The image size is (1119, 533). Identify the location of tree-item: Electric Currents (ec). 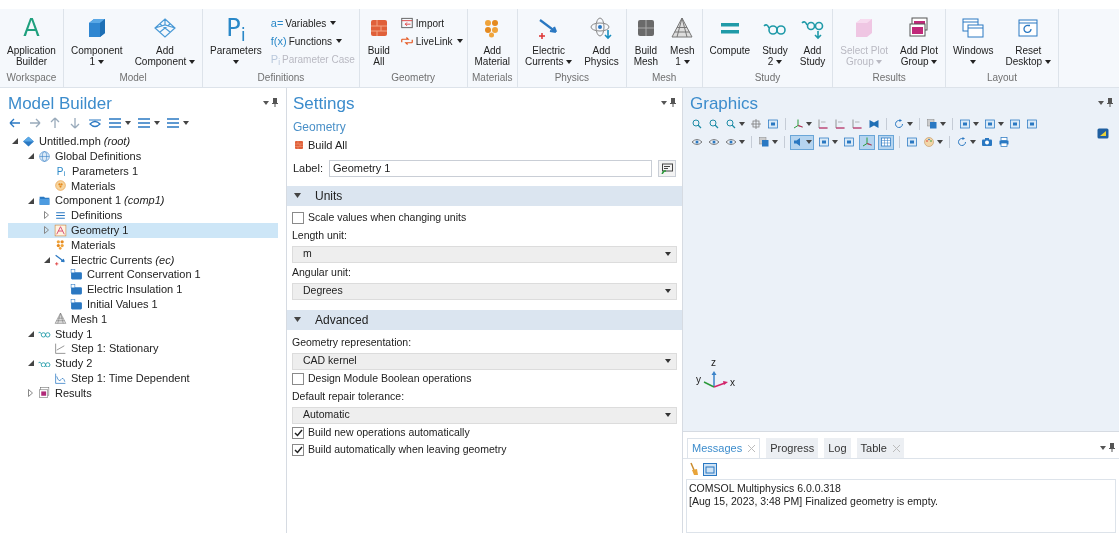
(143, 260).